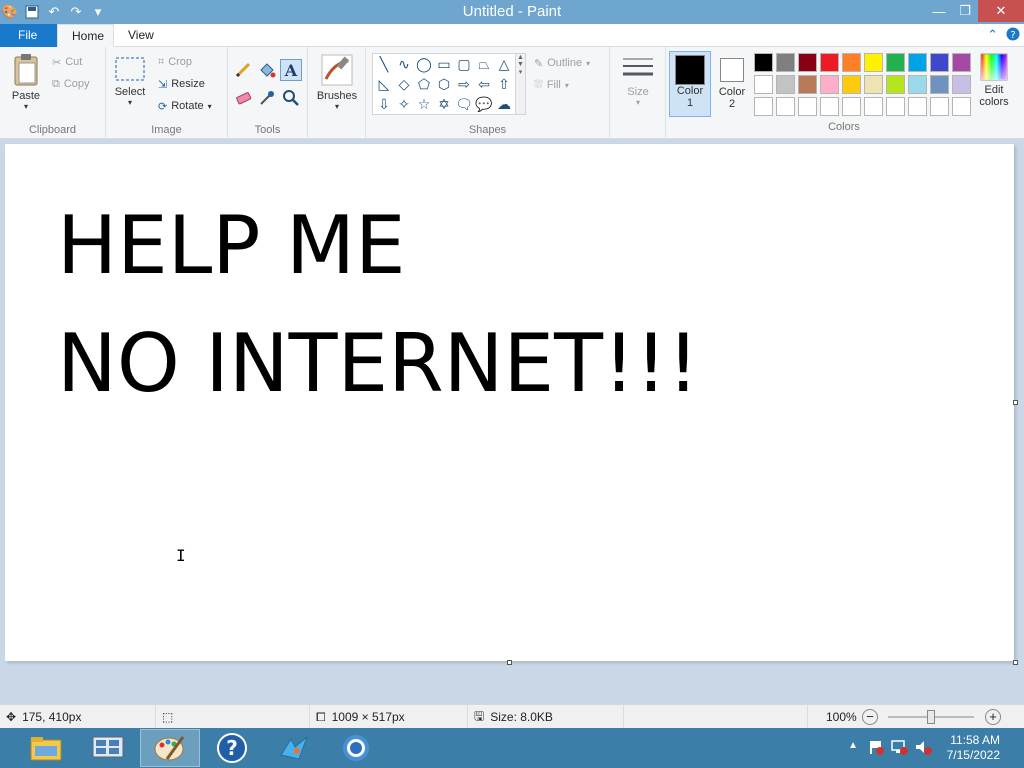 The width and height of the screenshot is (1024, 768). I want to click on canvas-resize-handle-corner, so click(1015, 662).